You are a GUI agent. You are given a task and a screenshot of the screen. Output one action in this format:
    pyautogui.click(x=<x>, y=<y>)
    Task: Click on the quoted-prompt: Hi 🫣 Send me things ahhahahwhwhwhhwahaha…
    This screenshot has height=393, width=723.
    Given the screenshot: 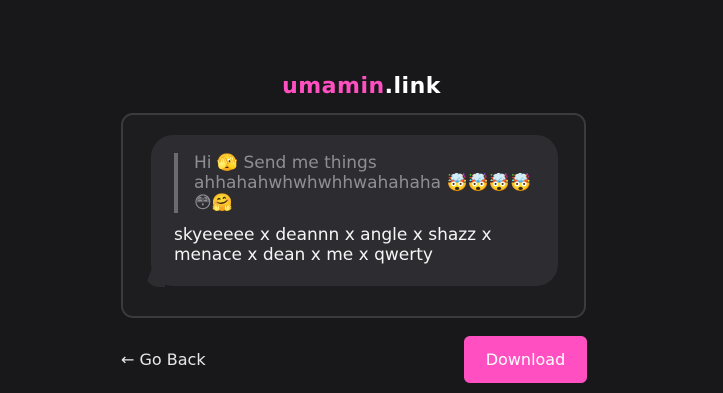 What is the action you would take?
    pyautogui.click(x=356, y=183)
    